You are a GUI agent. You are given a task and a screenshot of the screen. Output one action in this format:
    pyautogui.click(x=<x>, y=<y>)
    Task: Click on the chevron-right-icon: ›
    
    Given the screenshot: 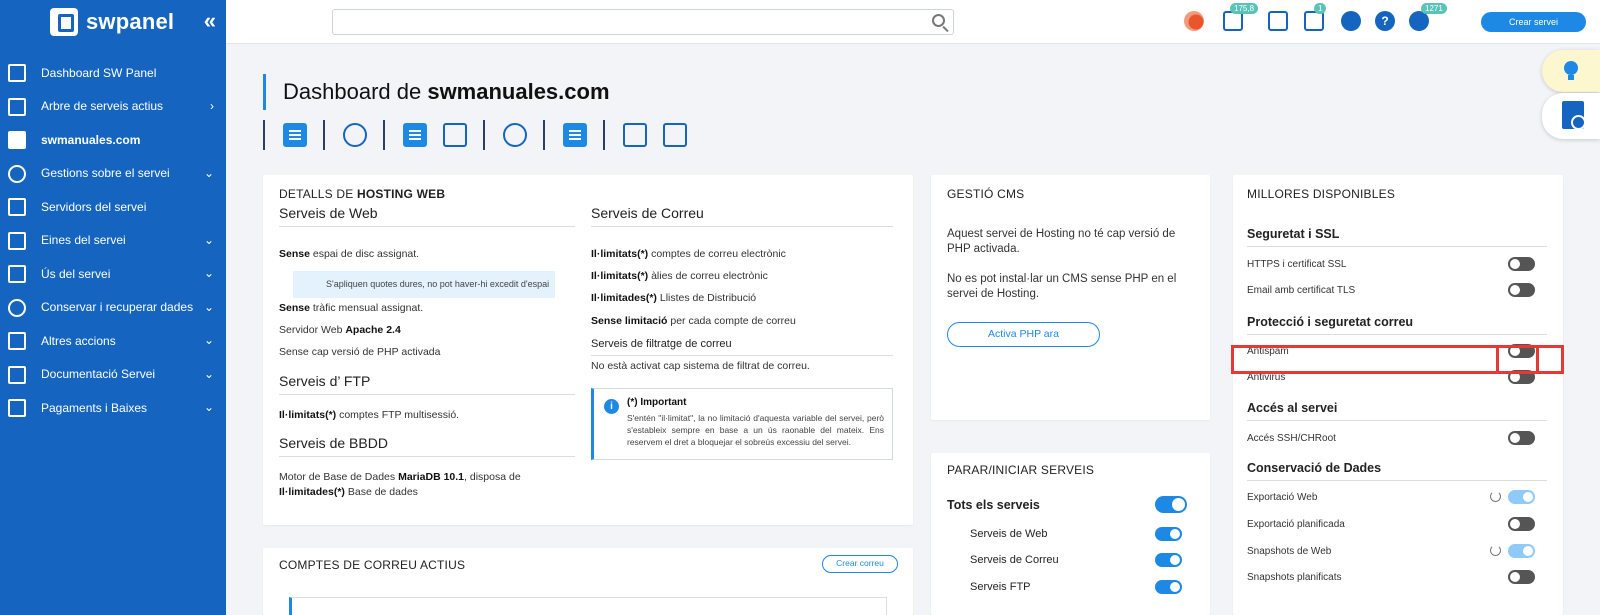 What is the action you would take?
    pyautogui.click(x=212, y=105)
    